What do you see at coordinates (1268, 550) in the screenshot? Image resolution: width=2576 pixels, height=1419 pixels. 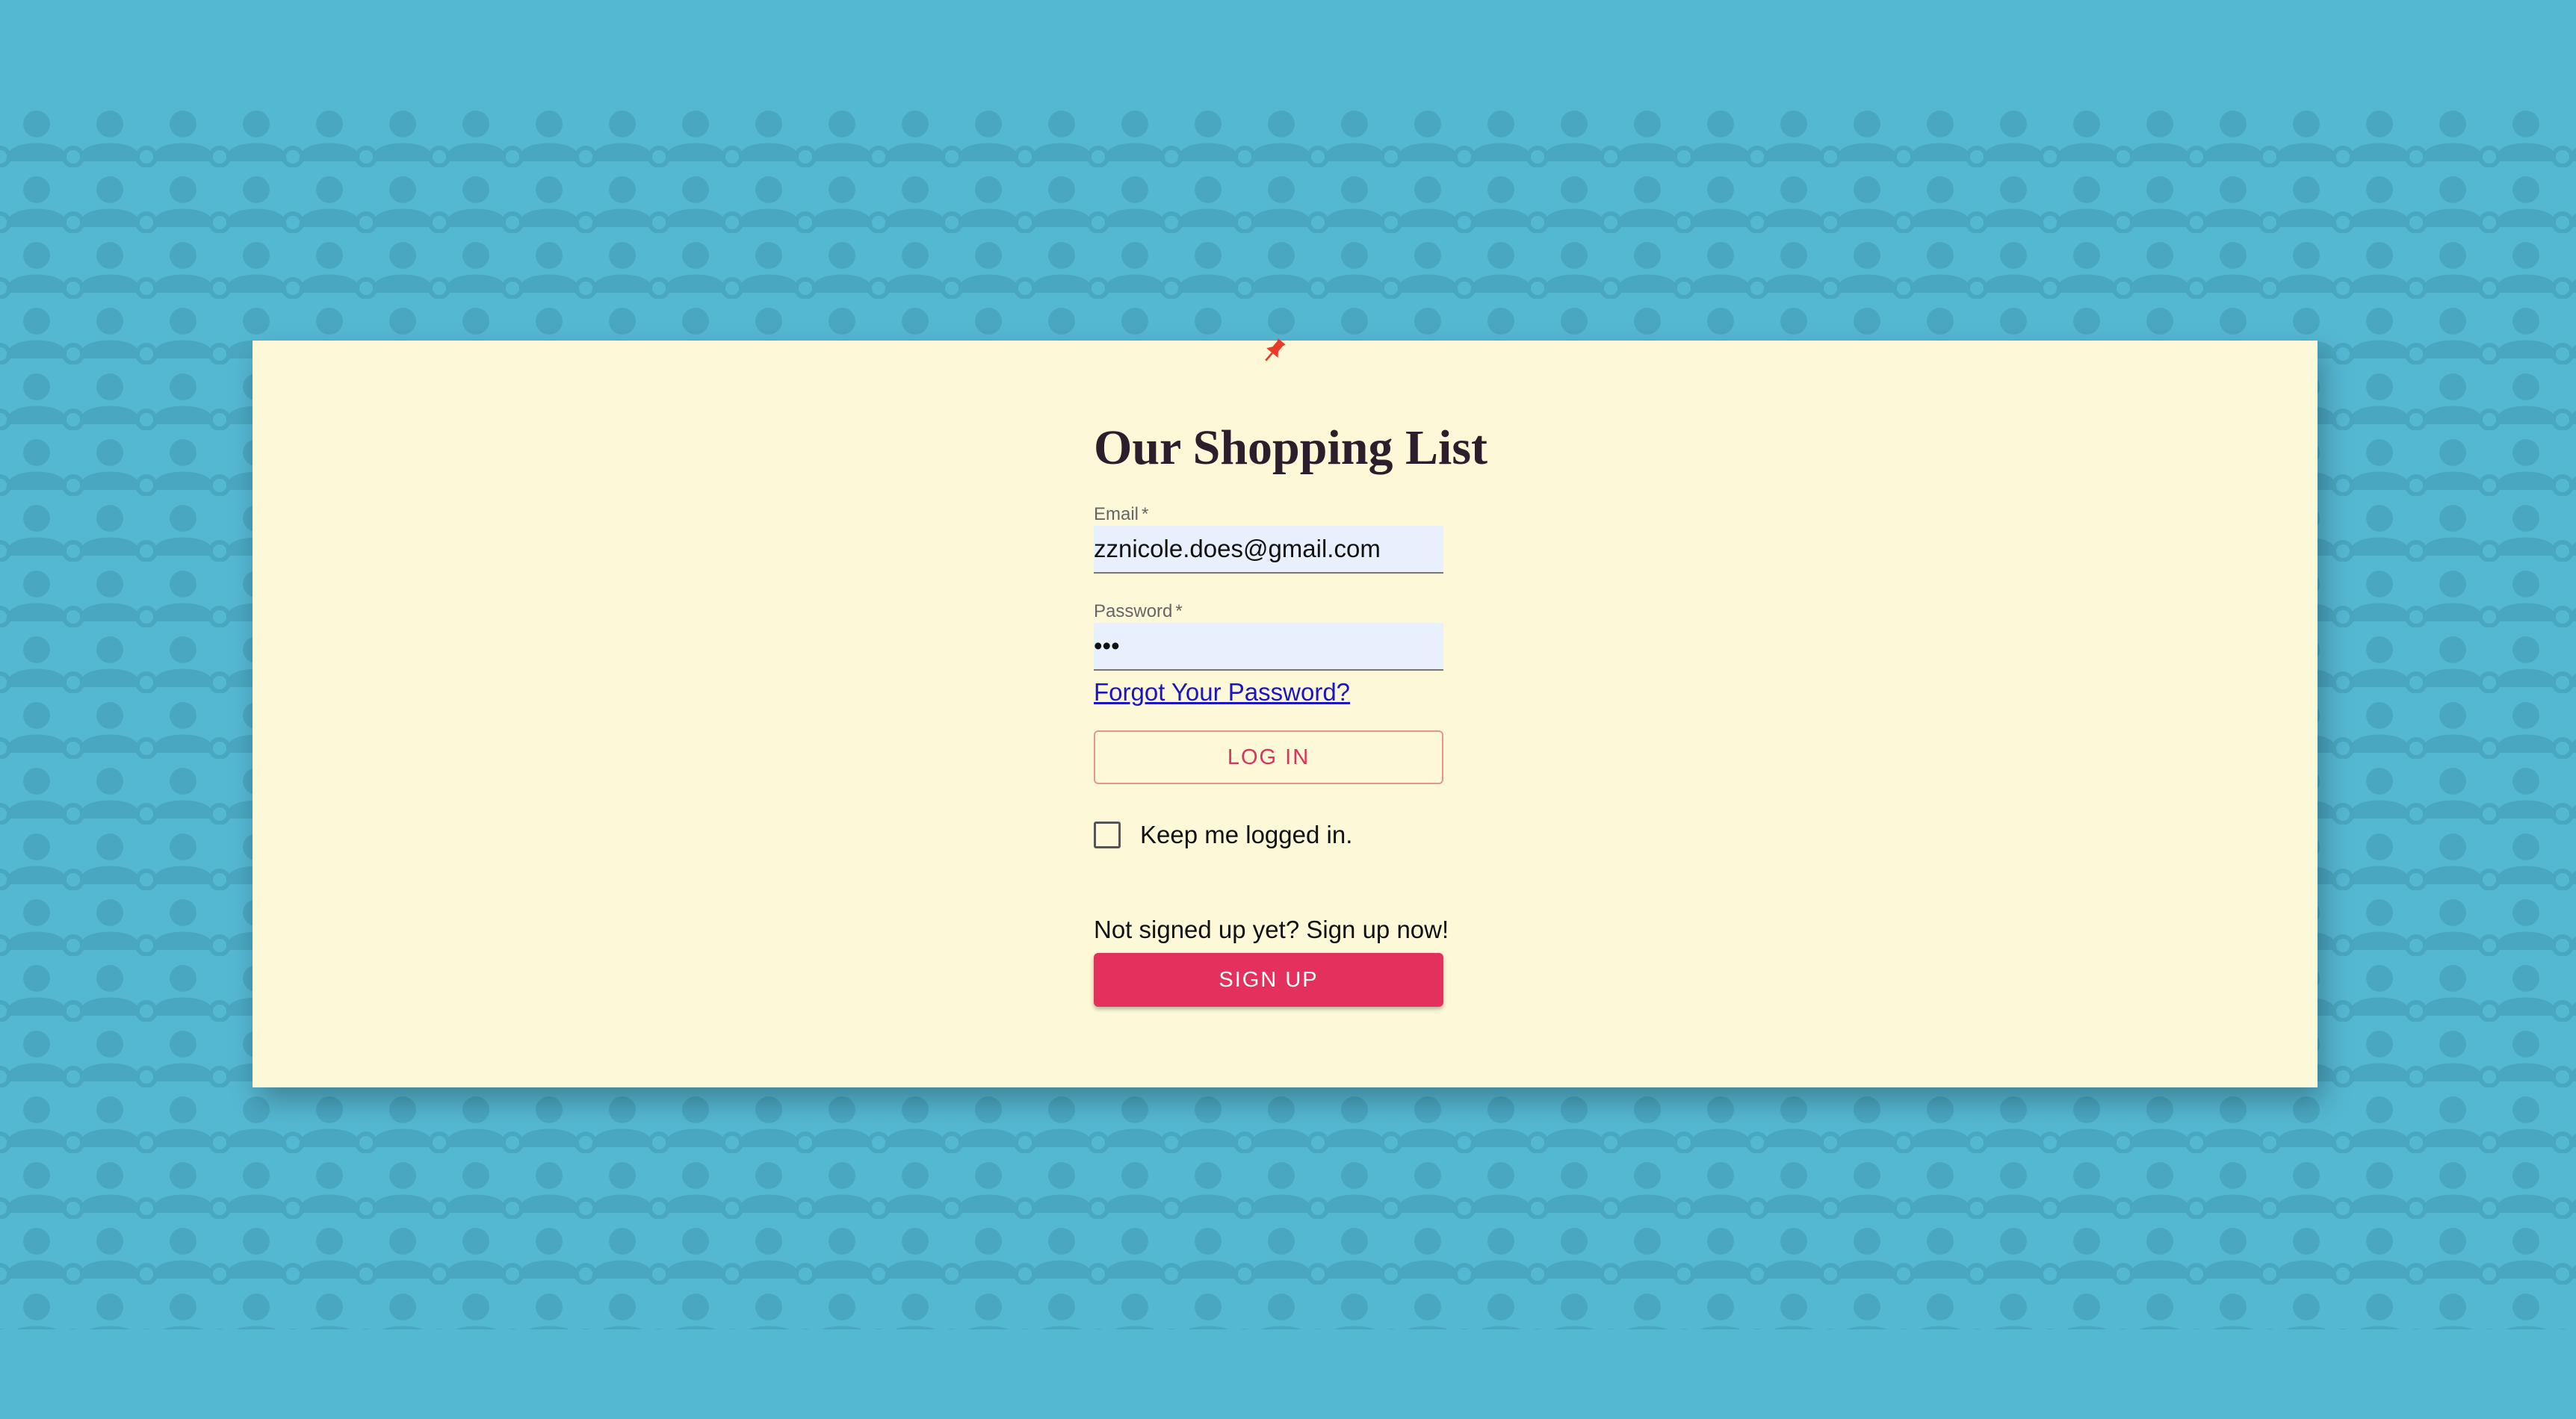 I see `email-field: zznicole.does@gmail.com` at bounding box center [1268, 550].